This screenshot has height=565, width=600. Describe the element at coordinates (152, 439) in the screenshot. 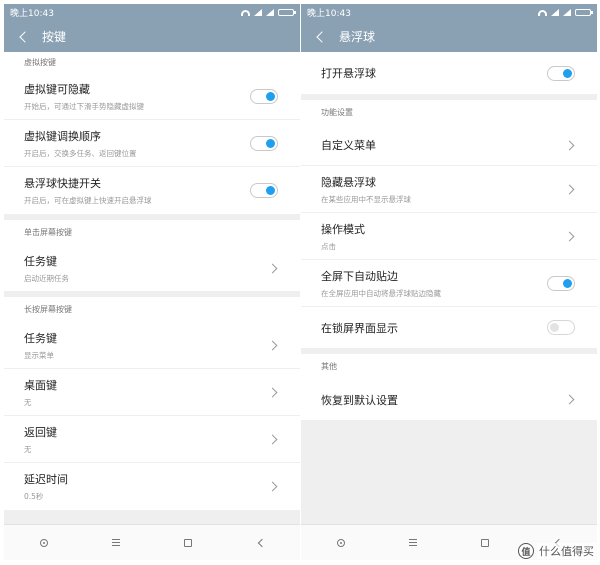

I see `setting-row-back-key-long: 返回键 无` at that location.